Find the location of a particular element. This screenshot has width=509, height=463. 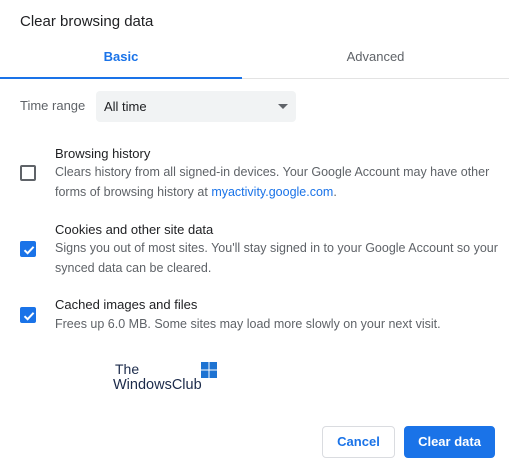

cached-images-checkbox is located at coordinates (28, 315).